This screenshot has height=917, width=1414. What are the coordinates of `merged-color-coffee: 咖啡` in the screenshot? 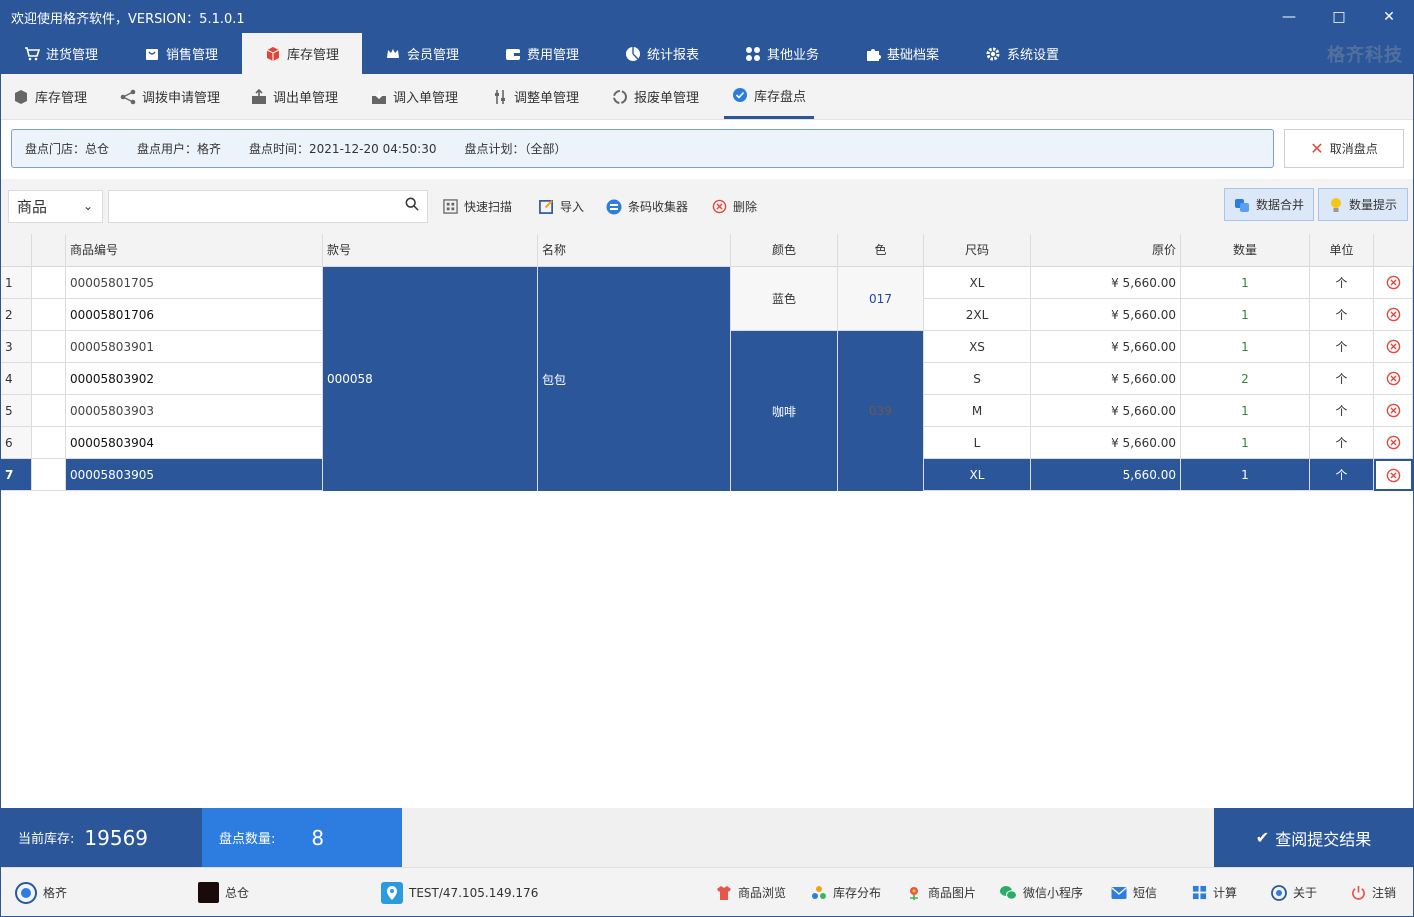 It's located at (784, 411).